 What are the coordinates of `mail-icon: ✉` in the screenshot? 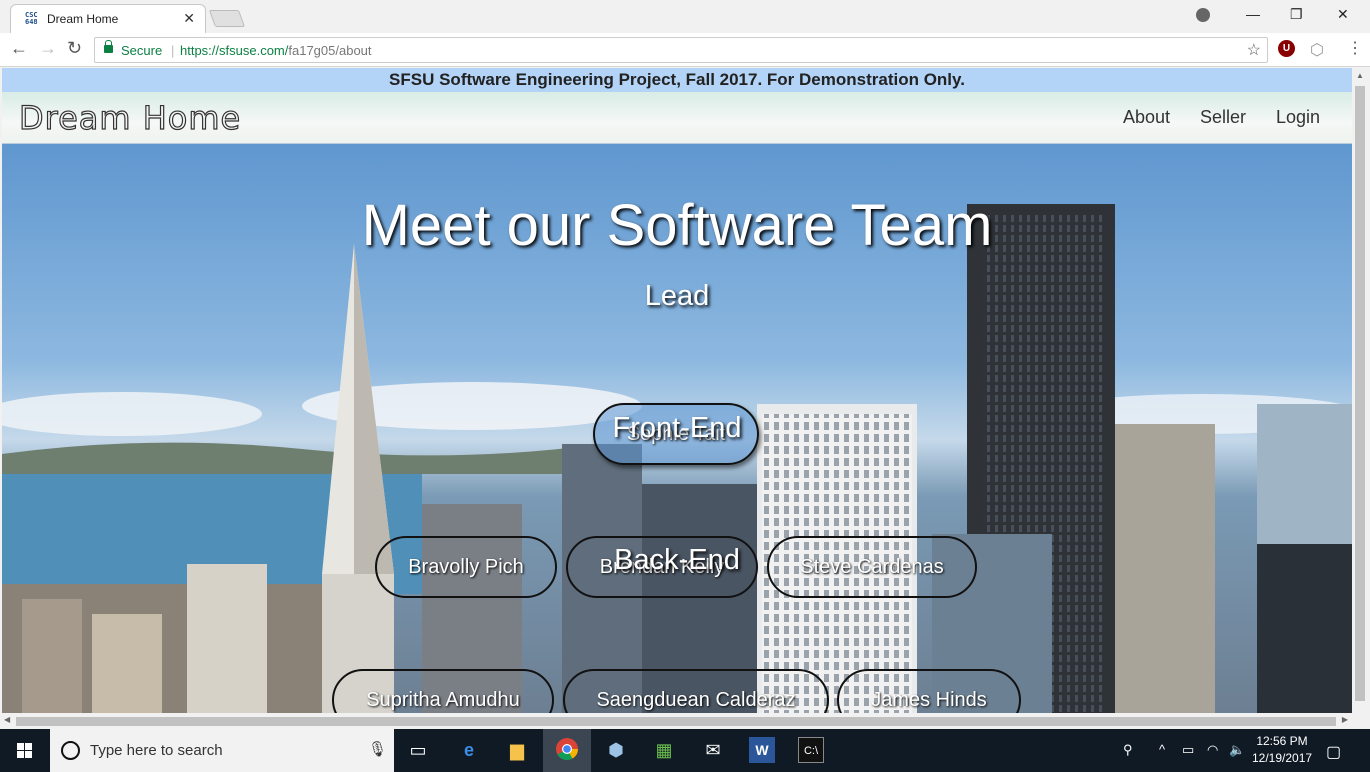 It's located at (713, 750).